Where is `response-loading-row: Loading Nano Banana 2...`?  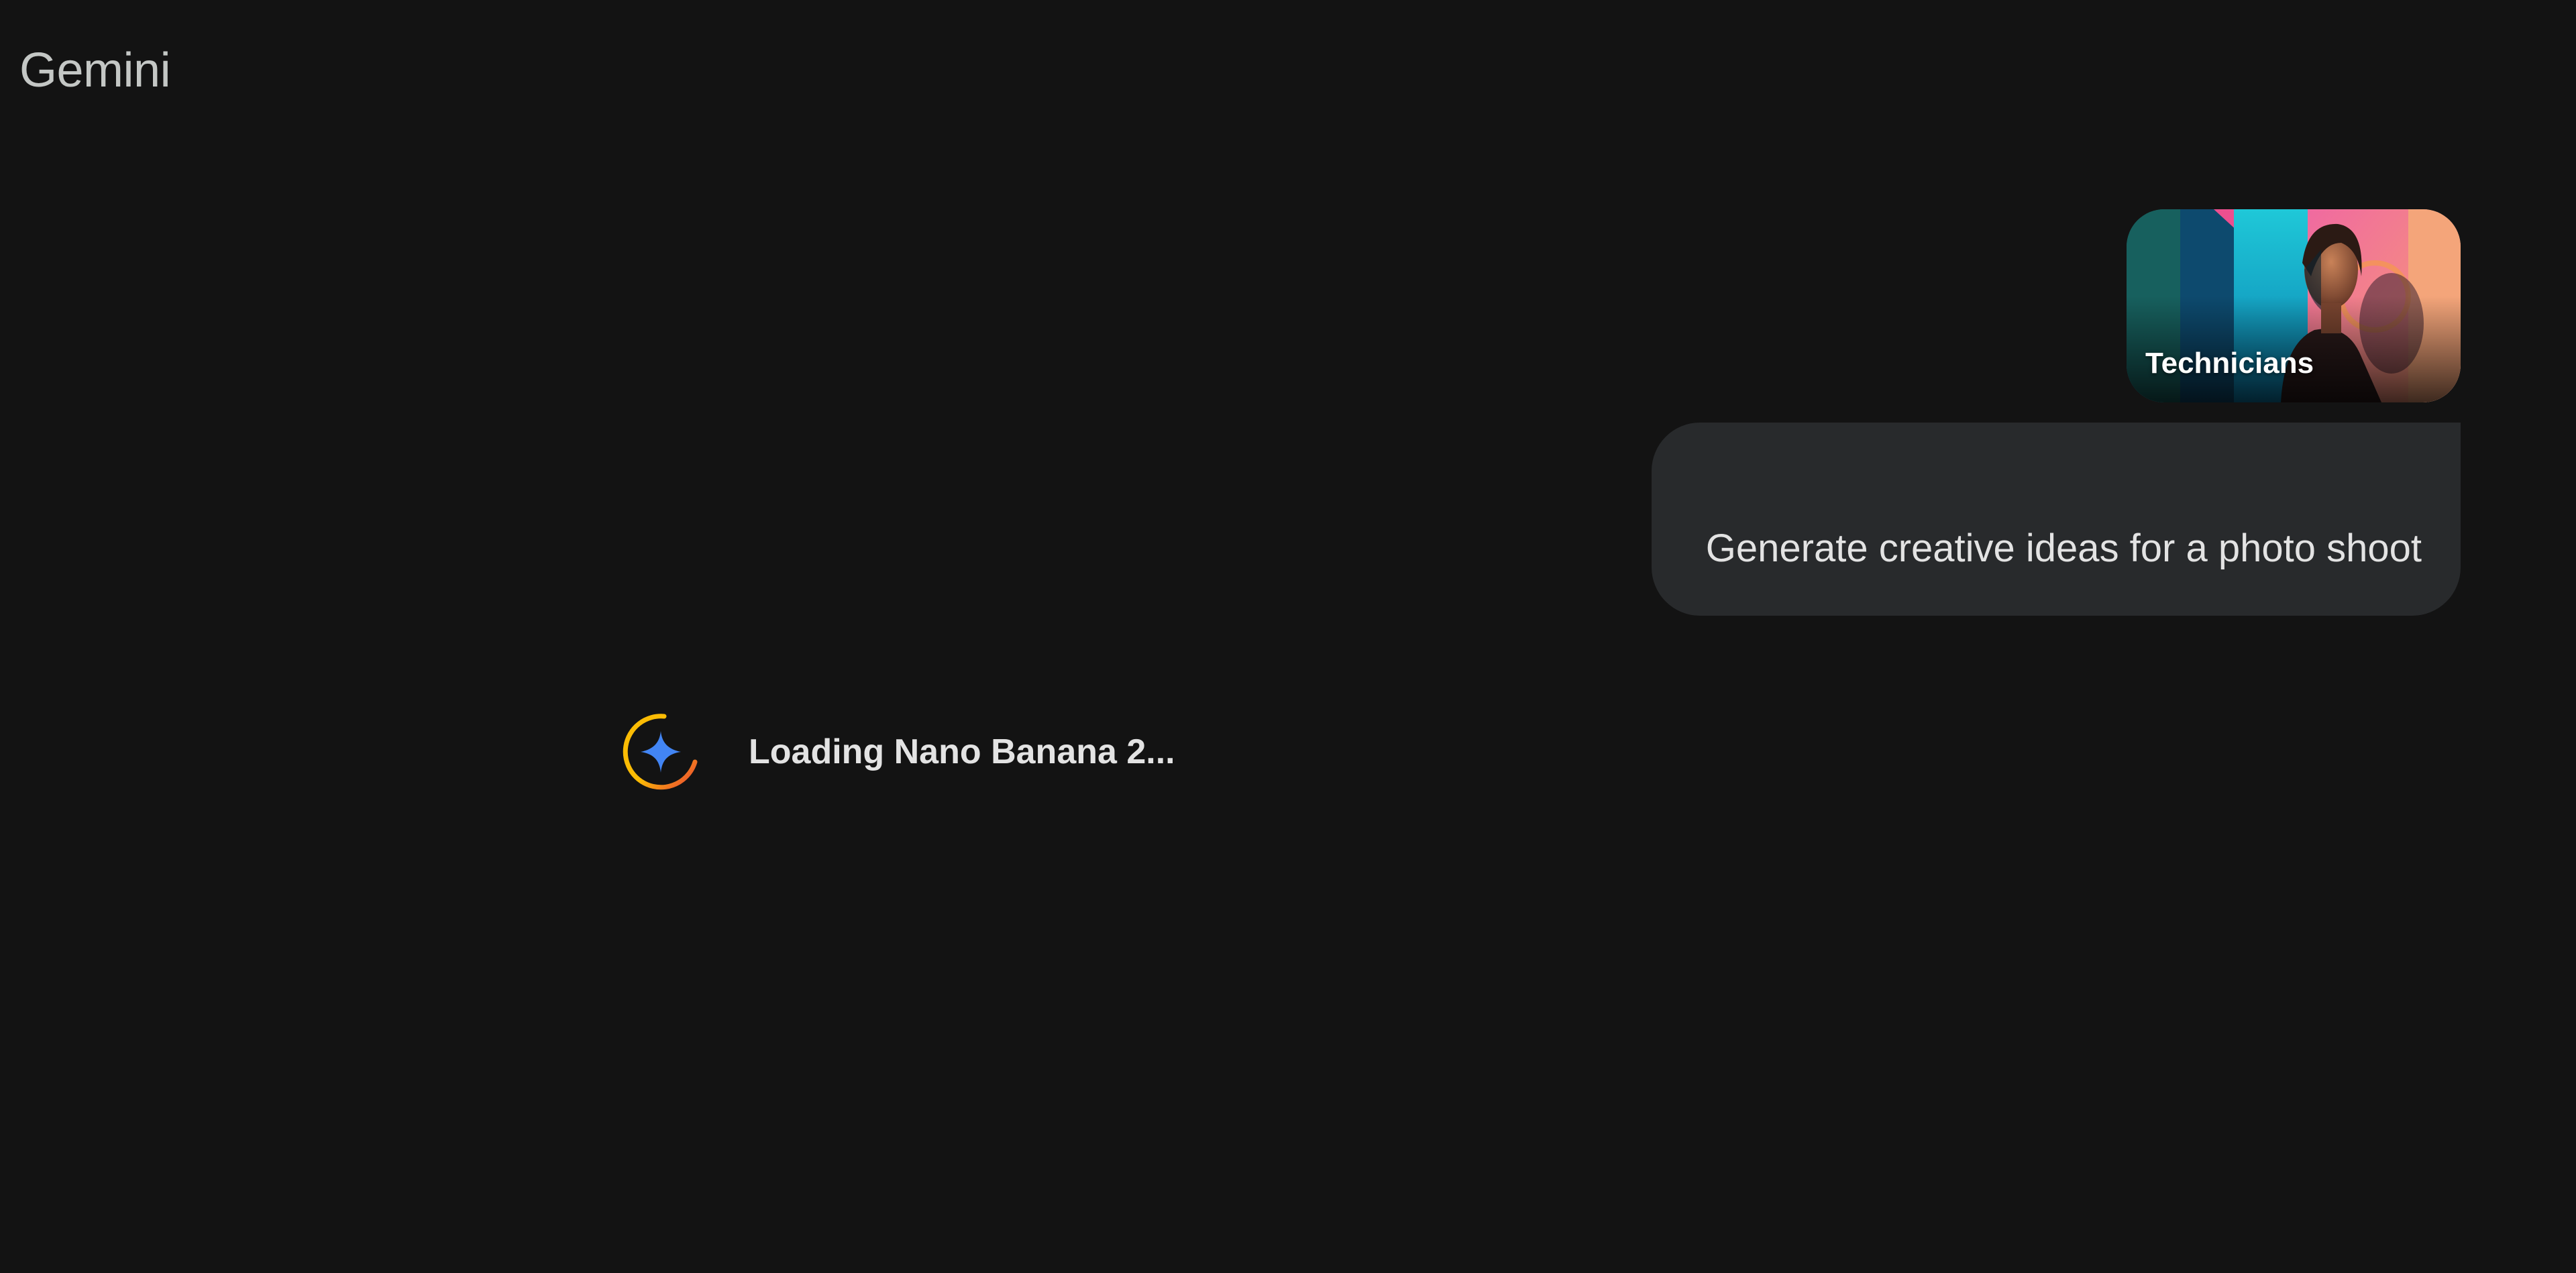
response-loading-row: Loading Nano Banana 2... is located at coordinates (898, 752).